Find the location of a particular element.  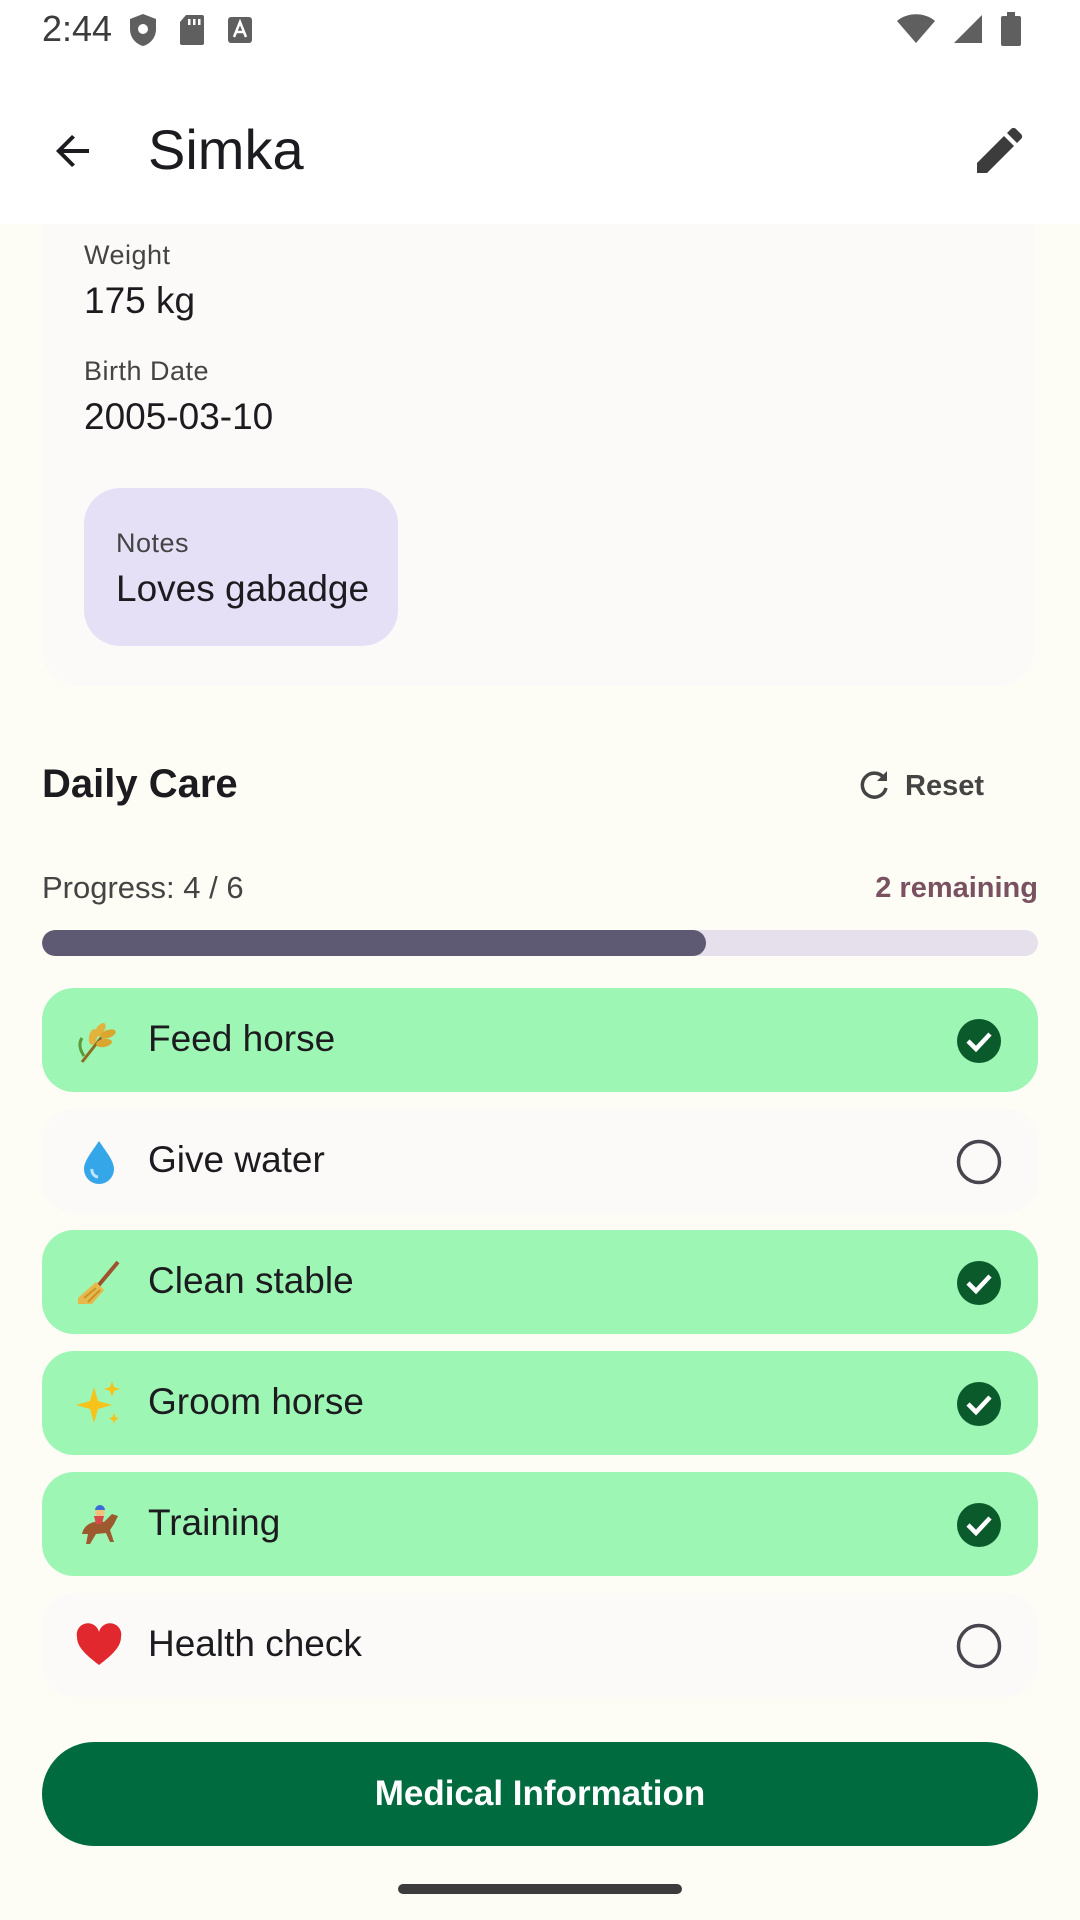

water-drop-icon is located at coordinates (99, 1162).